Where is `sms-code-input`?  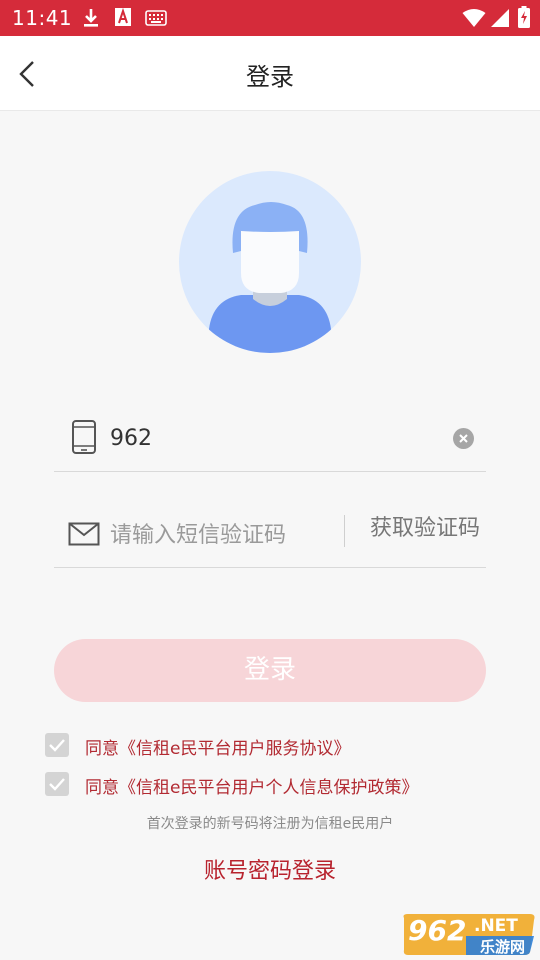 sms-code-input is located at coordinates (220, 535).